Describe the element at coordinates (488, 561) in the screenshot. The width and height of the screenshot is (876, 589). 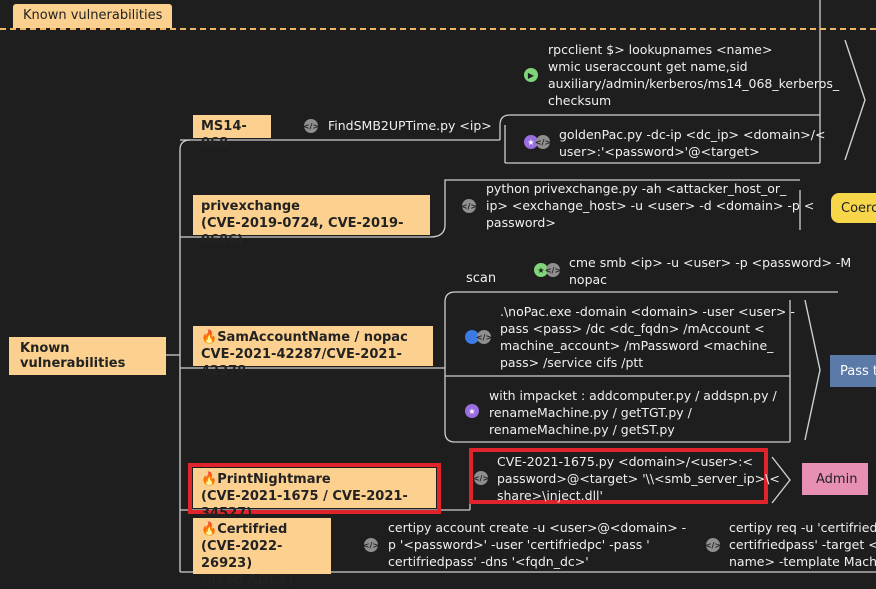
I see `text-line: certifriedpass' -dns '<fqdn_dc>'` at that location.